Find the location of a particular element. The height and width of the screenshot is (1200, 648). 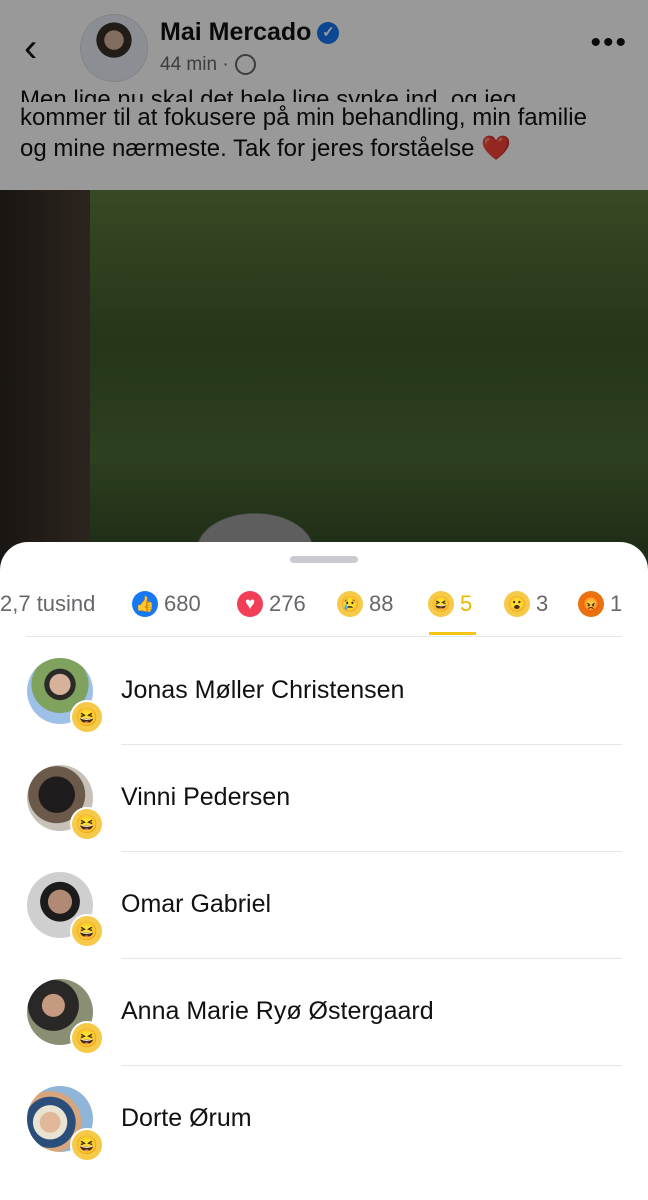

sad-icon: 😢 is located at coordinates (350, 604).